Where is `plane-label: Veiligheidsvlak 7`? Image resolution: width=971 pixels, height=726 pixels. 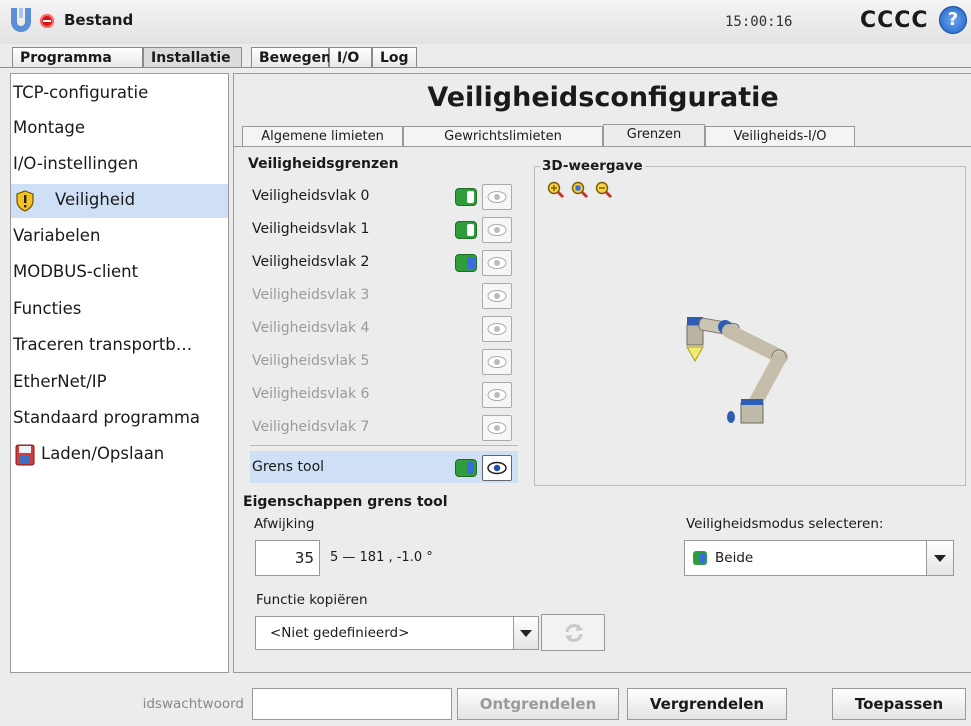
plane-label: Veiligheidsvlak 7 is located at coordinates (311, 427).